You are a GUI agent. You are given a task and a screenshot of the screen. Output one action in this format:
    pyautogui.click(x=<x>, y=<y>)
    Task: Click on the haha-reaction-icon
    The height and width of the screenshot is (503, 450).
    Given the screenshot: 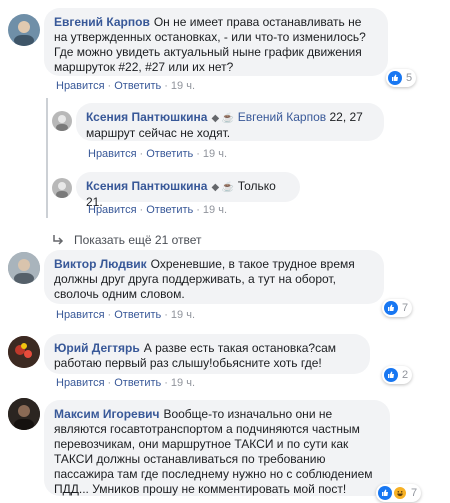 What is the action you would take?
    pyautogui.click(x=400, y=493)
    